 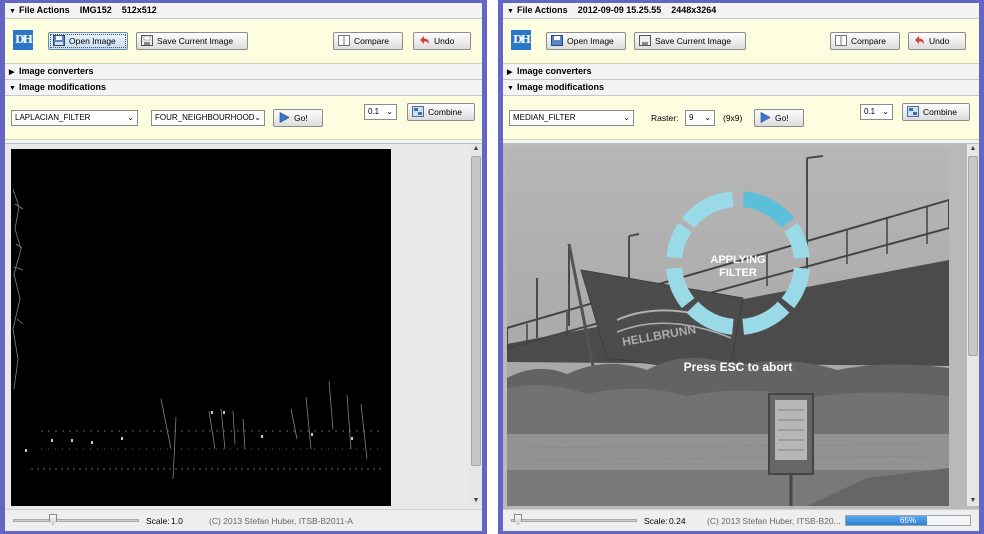 What do you see at coordinates (738, 266) in the screenshot?
I see `applying-filter-label: APPLYING FILTER` at bounding box center [738, 266].